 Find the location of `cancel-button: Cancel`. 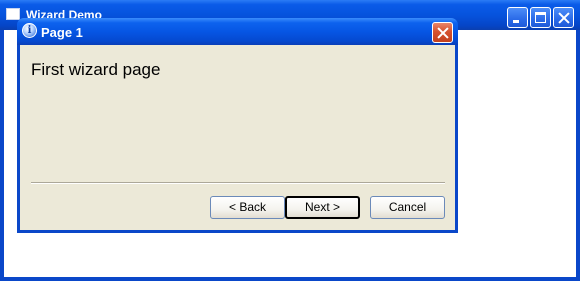

cancel-button: Cancel is located at coordinates (407, 207).